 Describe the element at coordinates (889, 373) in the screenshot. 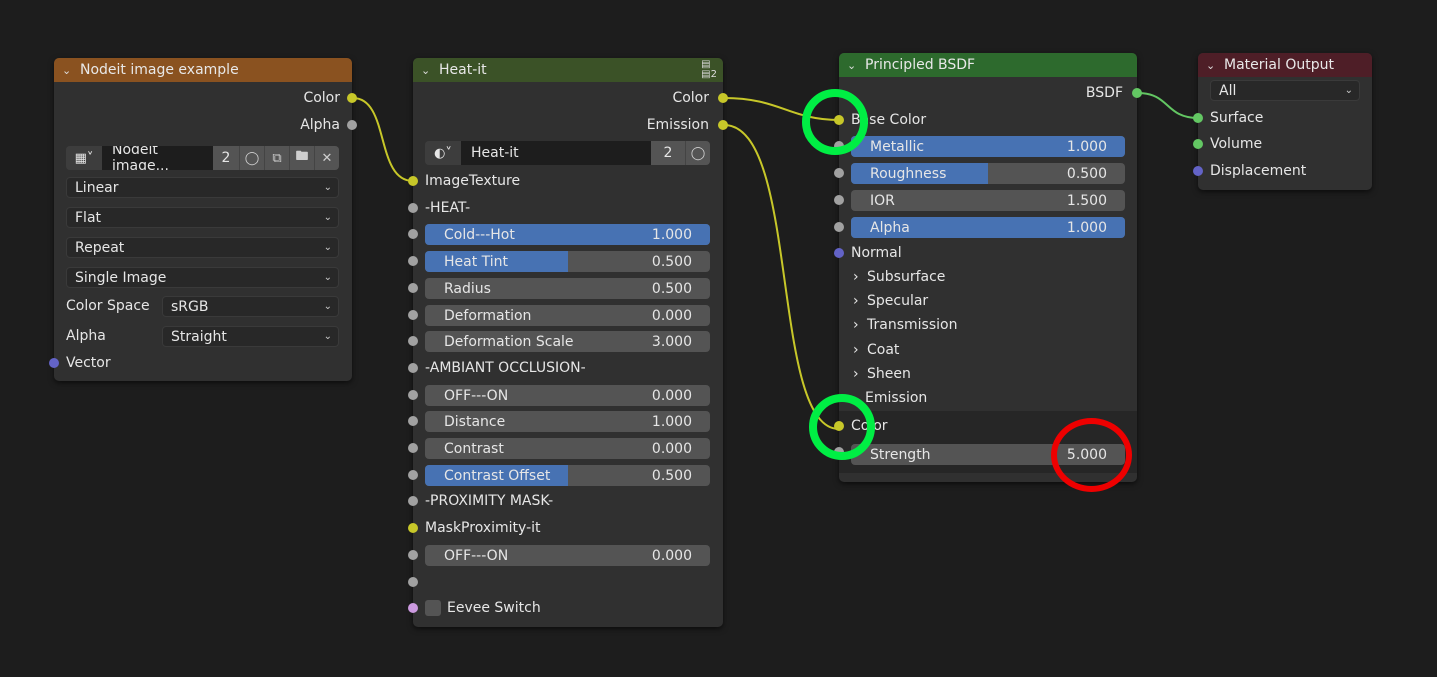

I see `panel-label: Sheen` at that location.